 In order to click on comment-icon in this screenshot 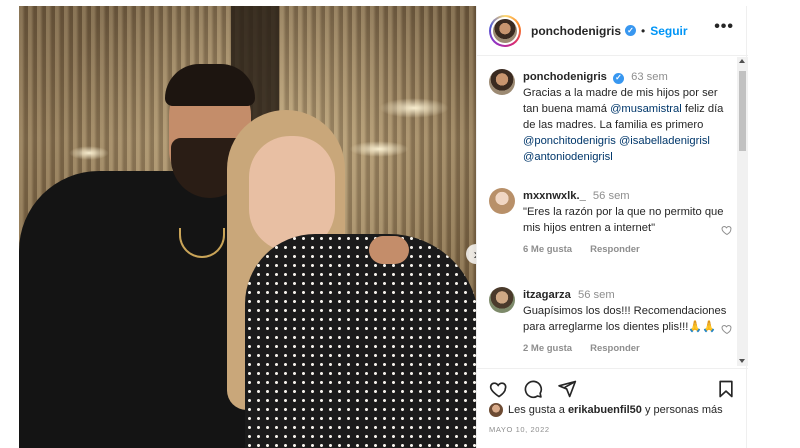, I will do `click(533, 389)`.